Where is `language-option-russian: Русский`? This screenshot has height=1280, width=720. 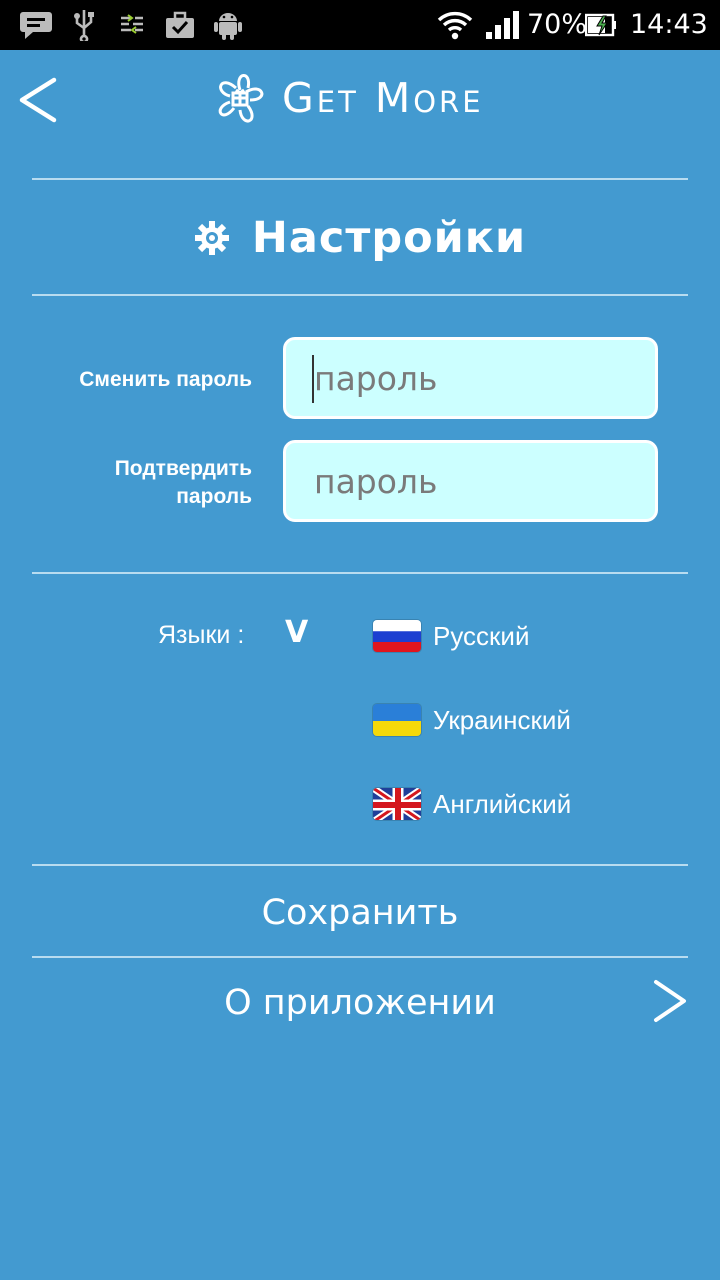 language-option-russian: Русский is located at coordinates (450, 636).